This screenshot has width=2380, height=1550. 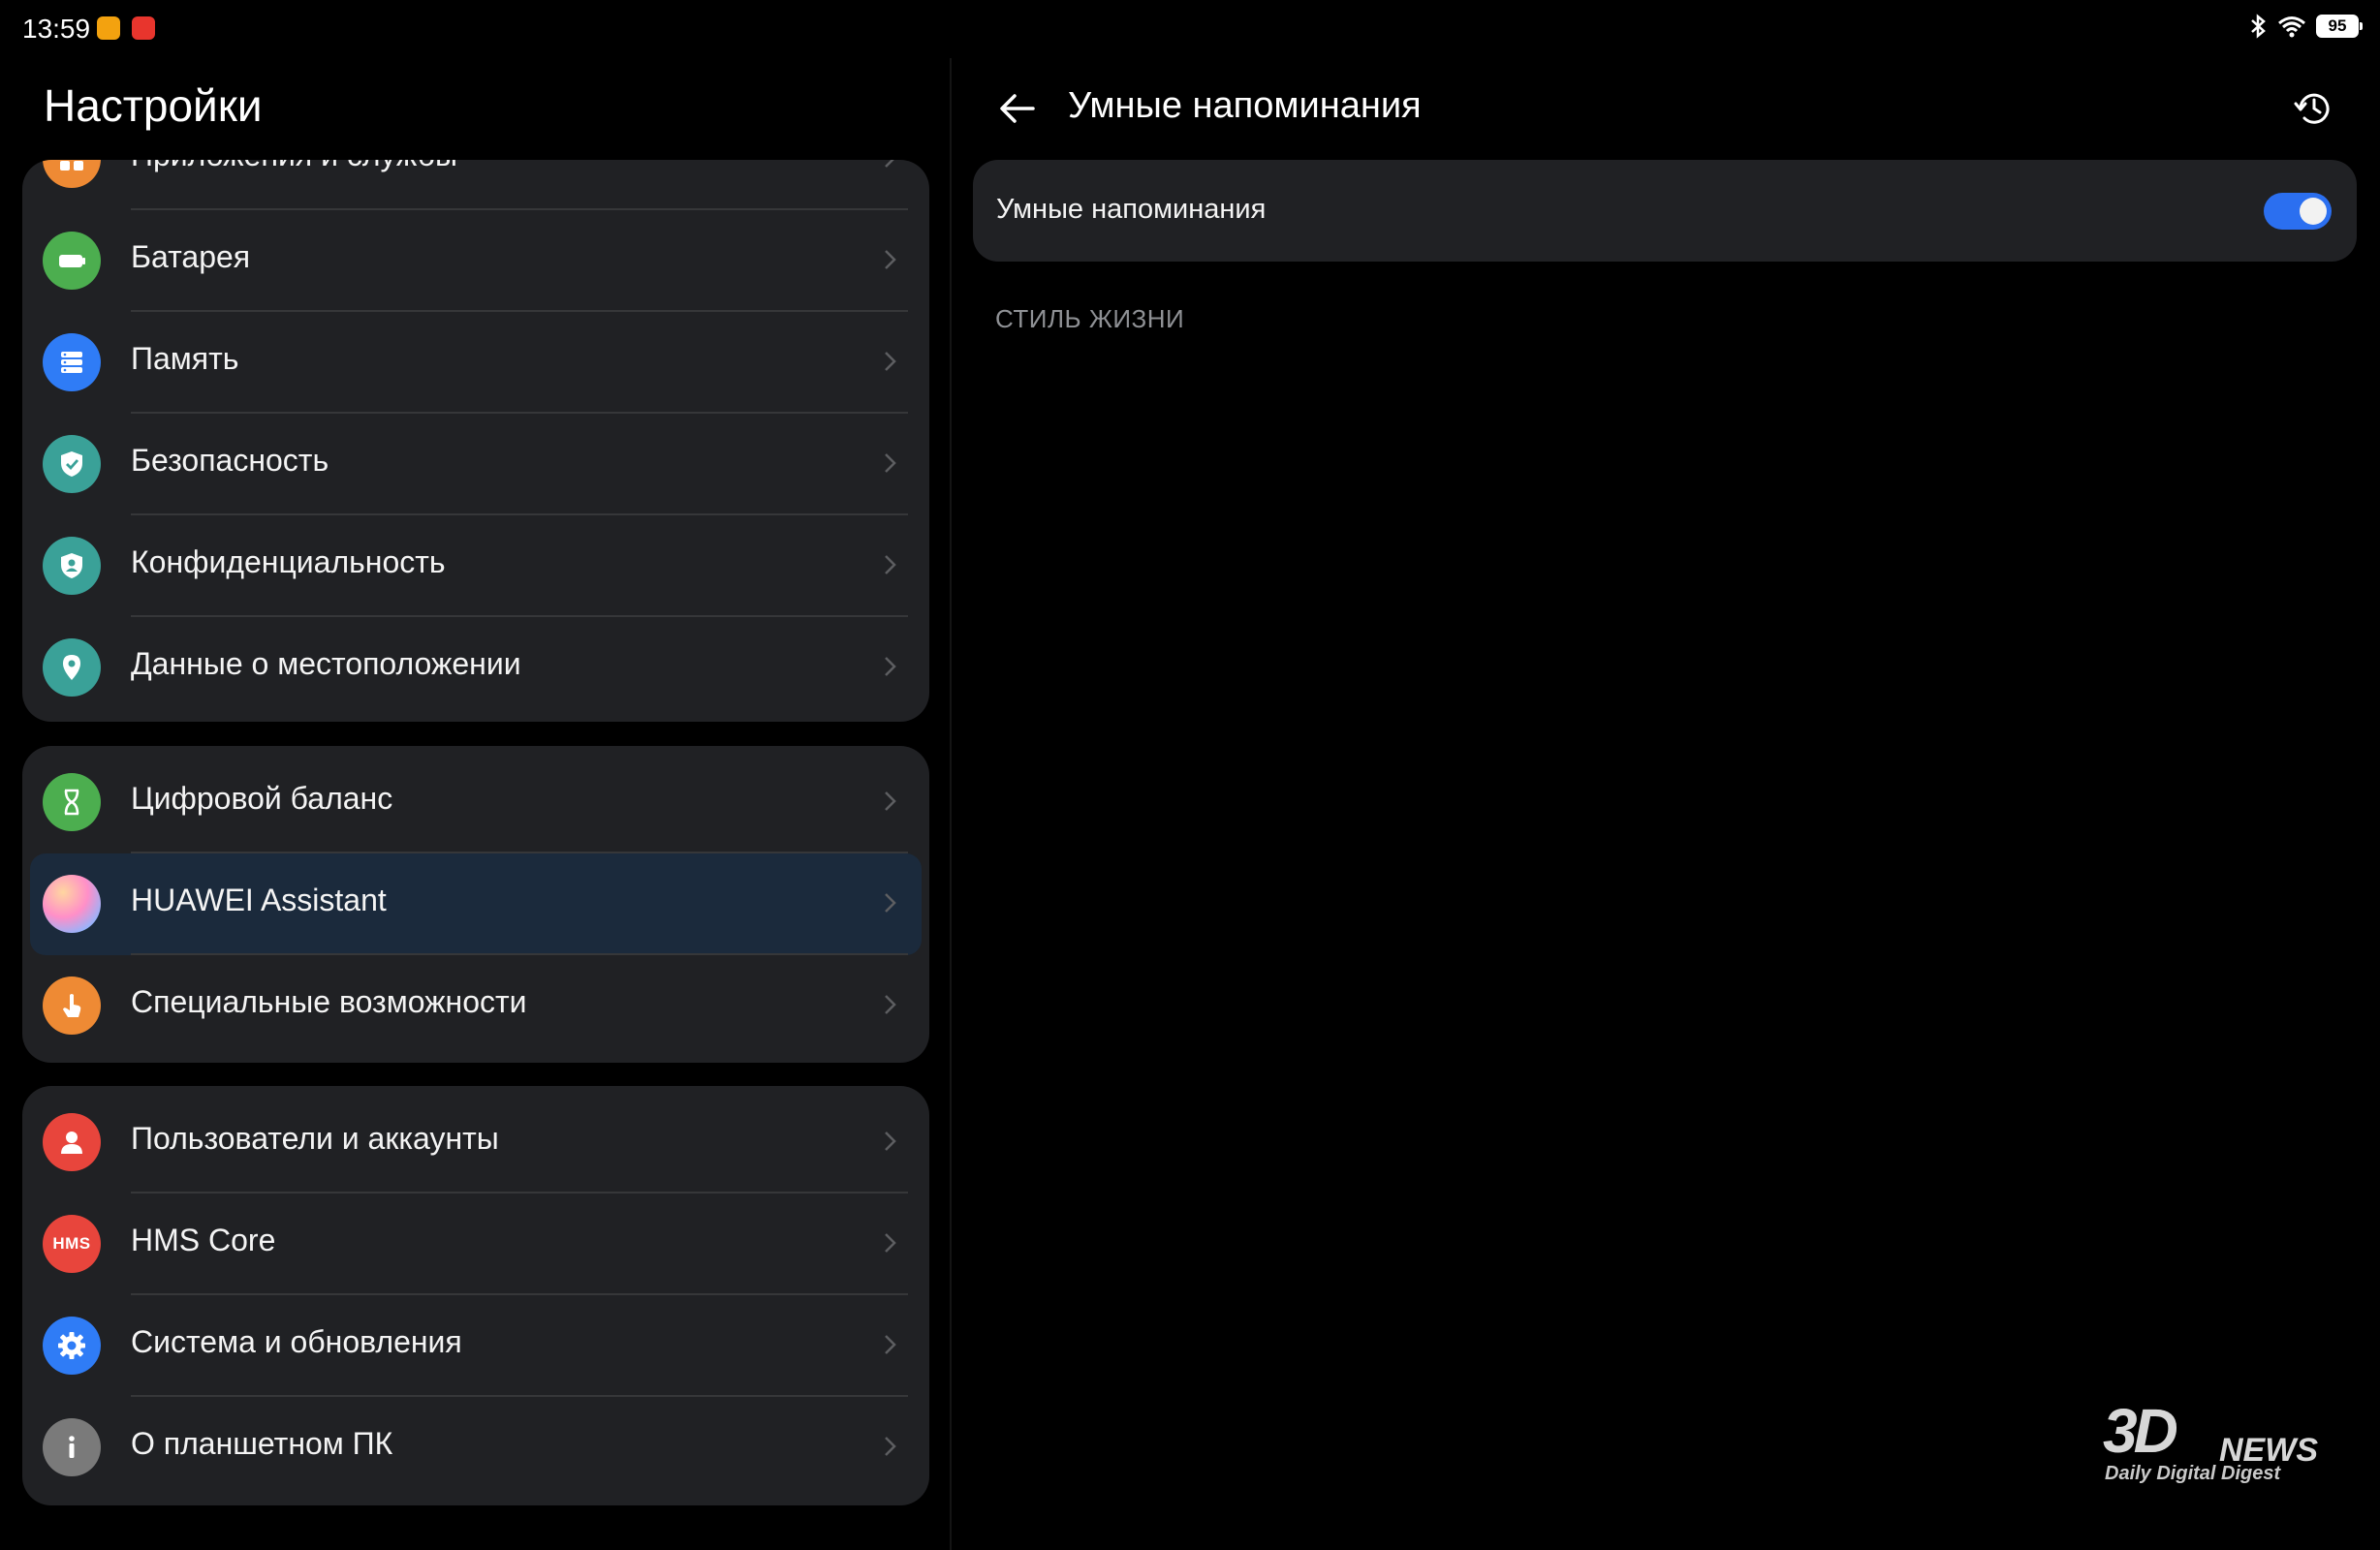 I want to click on settings-item-digital-balance: Цифровой баланс, so click(x=476, y=802).